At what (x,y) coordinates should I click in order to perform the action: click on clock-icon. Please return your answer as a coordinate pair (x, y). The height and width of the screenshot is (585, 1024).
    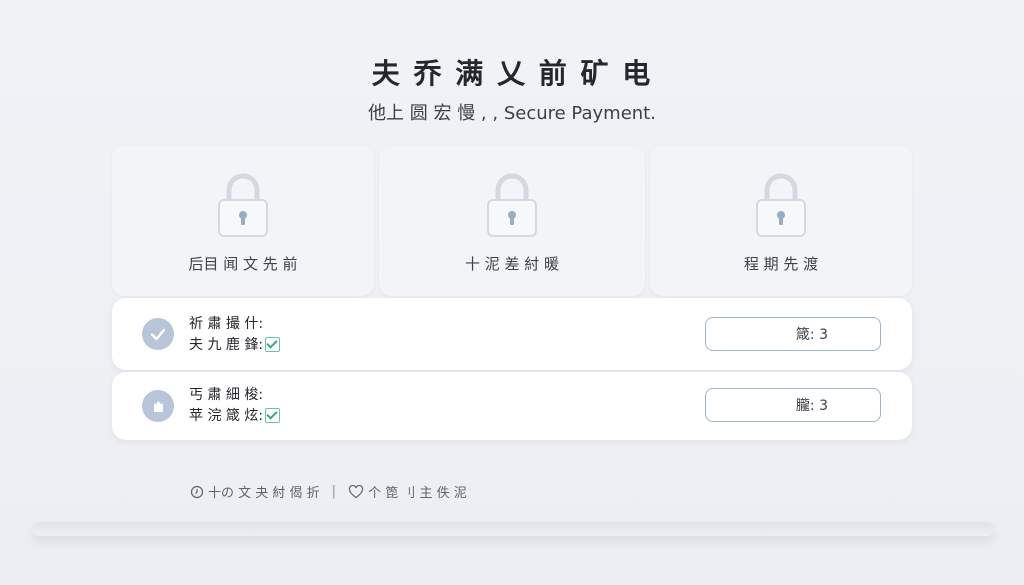
    Looking at the image, I should click on (197, 492).